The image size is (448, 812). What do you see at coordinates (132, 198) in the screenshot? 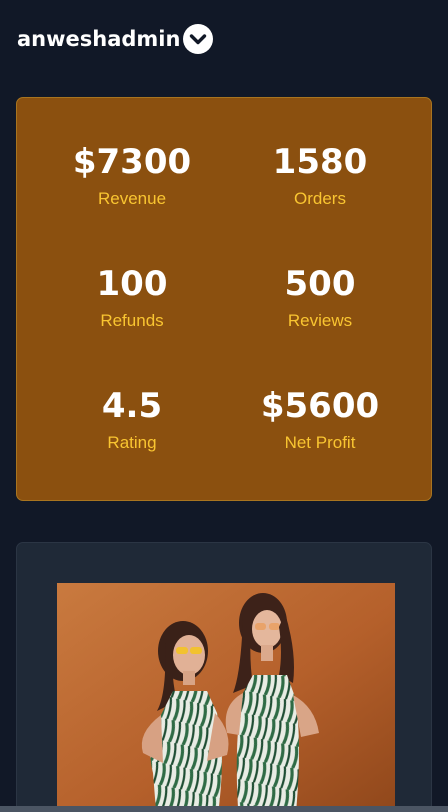
I see `stat-label: Revenue` at bounding box center [132, 198].